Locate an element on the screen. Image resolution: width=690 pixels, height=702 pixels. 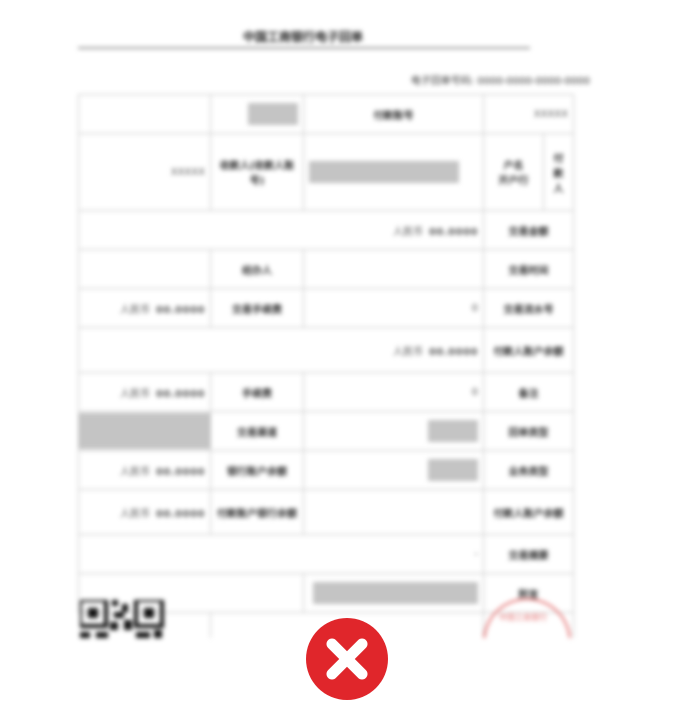
cell-label: 付款账户银行余额 is located at coordinates (257, 512).